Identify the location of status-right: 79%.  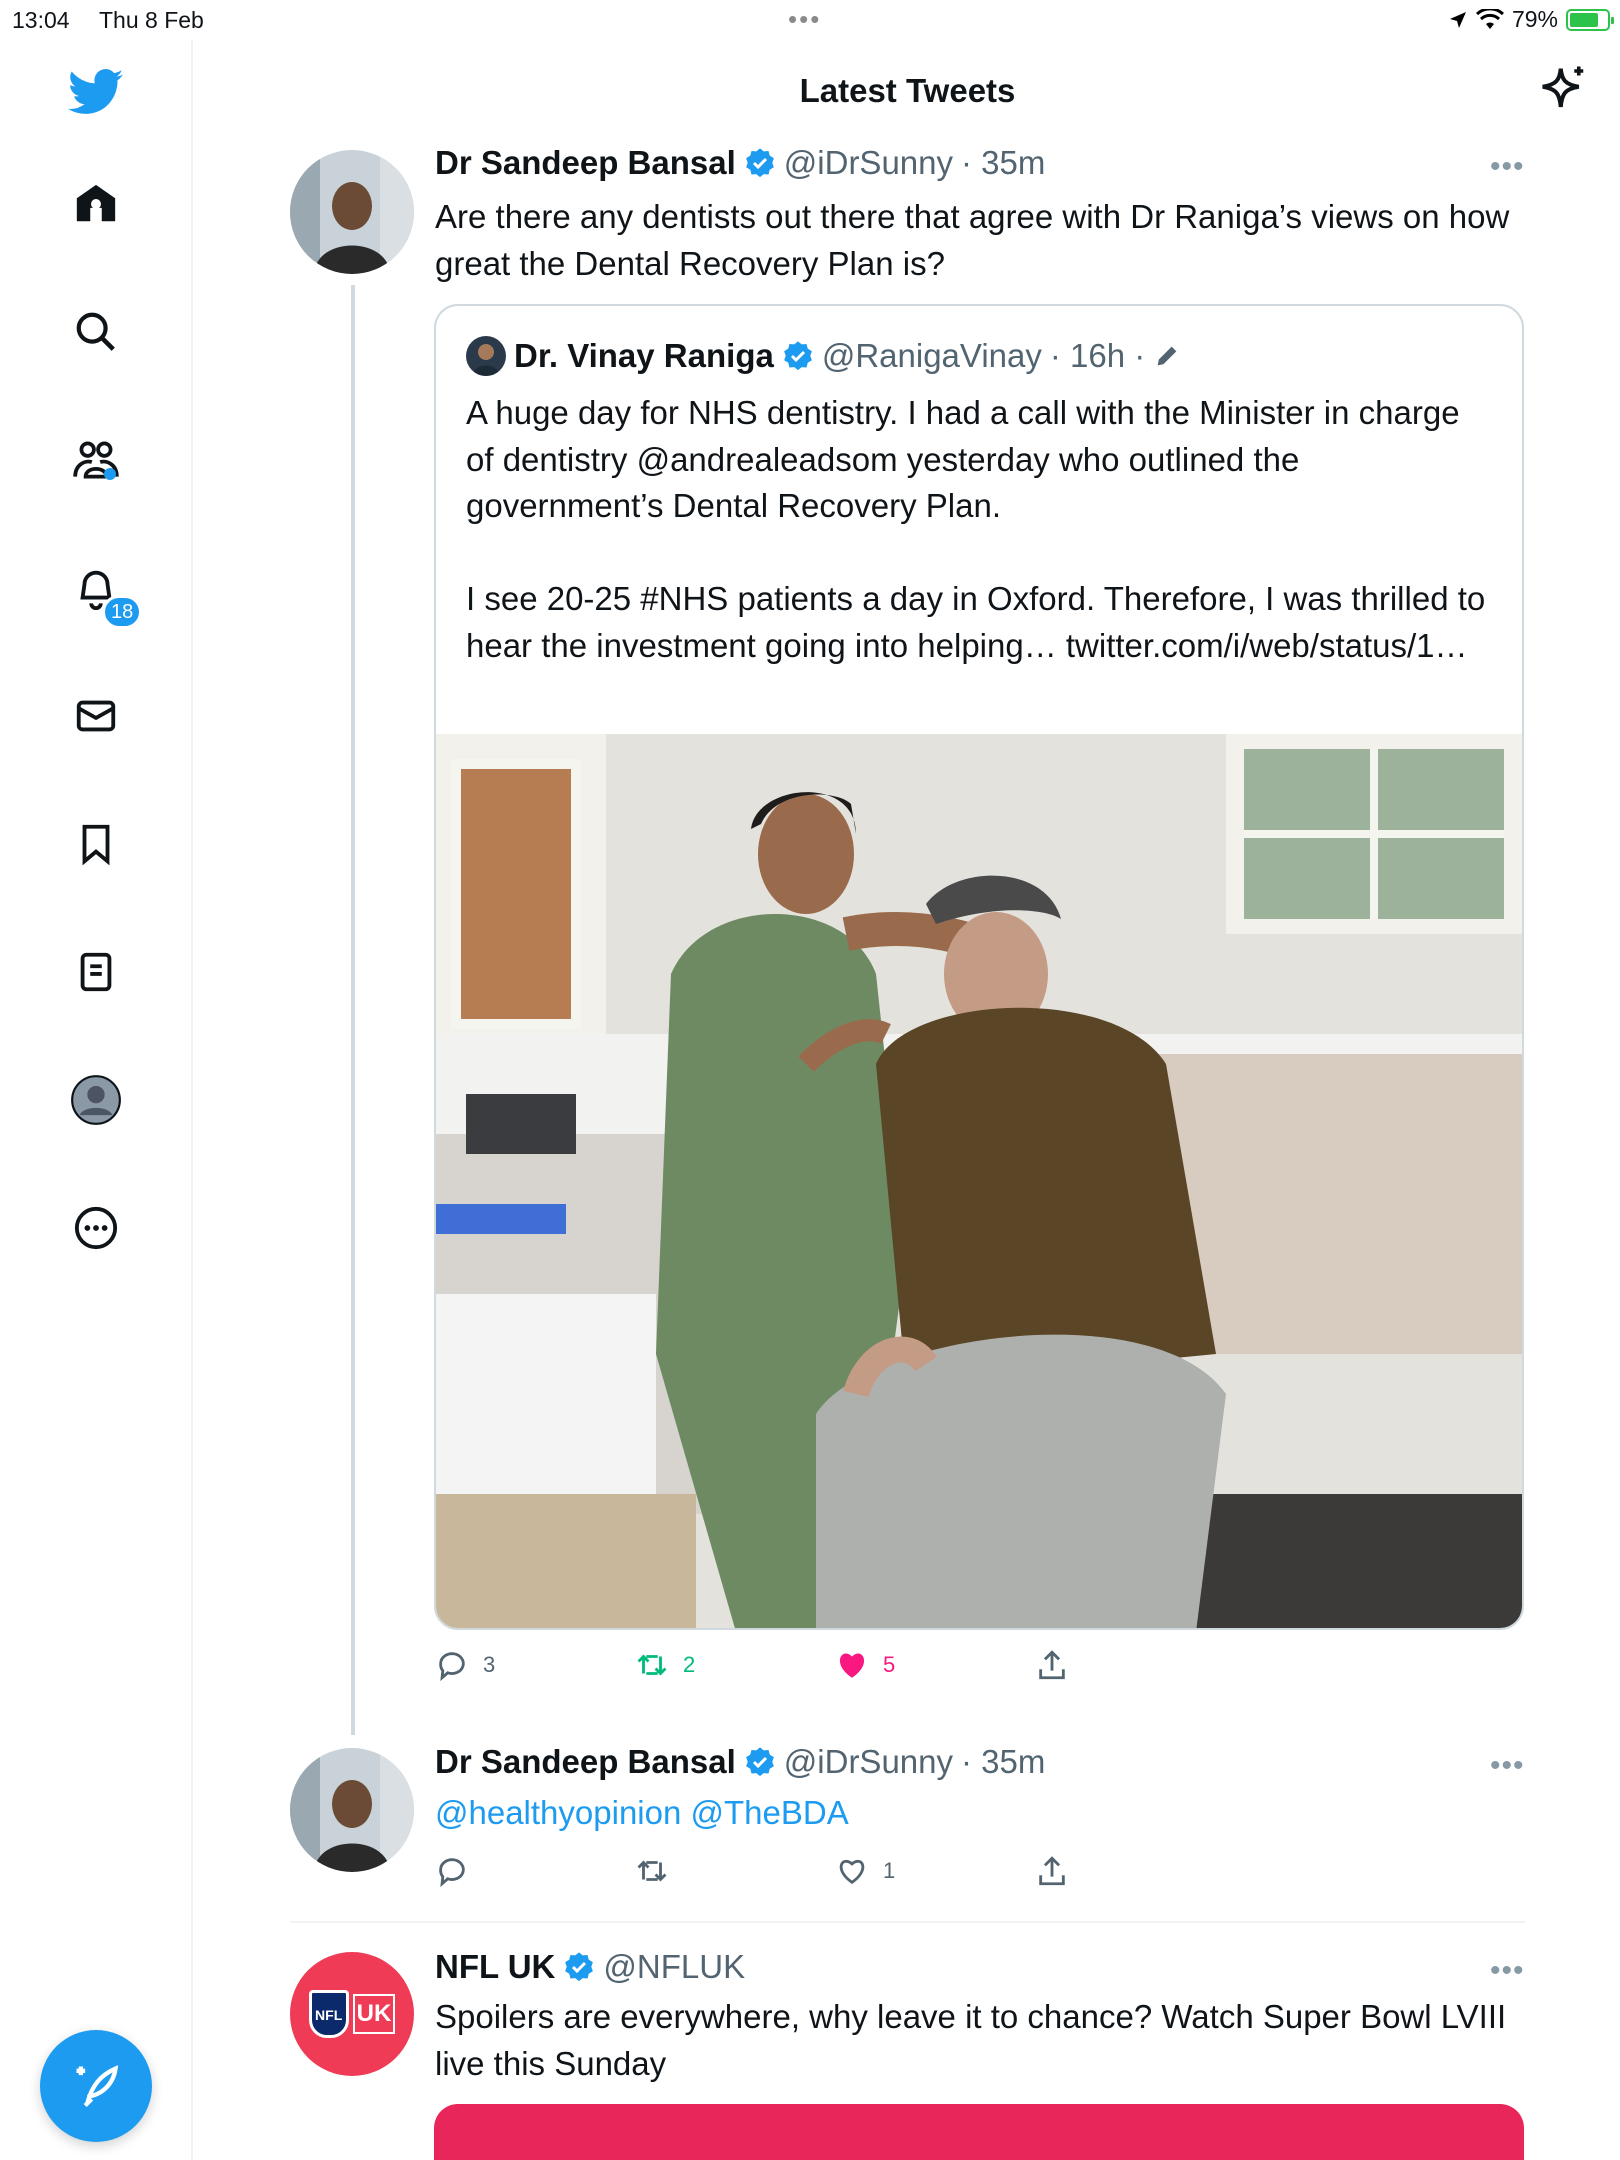
(1531, 19).